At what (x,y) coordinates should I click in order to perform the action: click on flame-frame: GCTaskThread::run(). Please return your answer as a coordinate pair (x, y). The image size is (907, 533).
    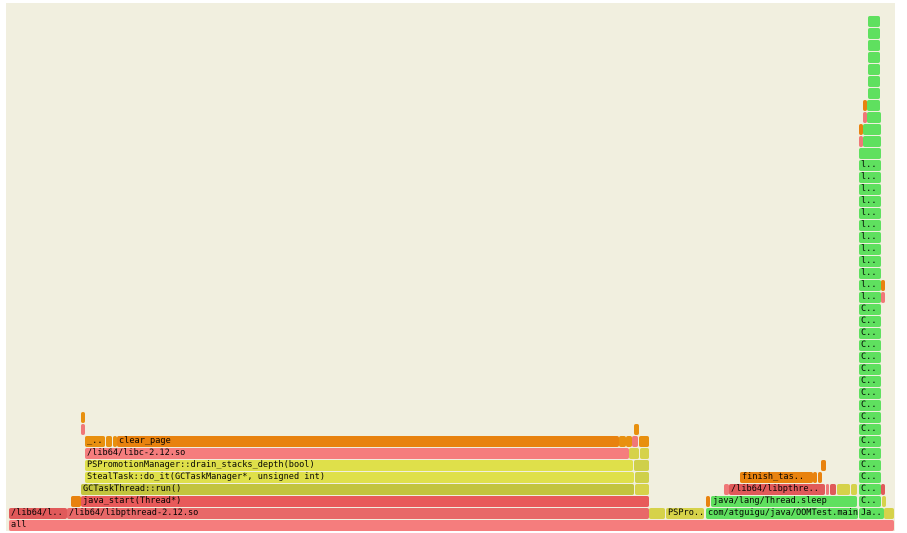
    Looking at the image, I should click on (357, 489).